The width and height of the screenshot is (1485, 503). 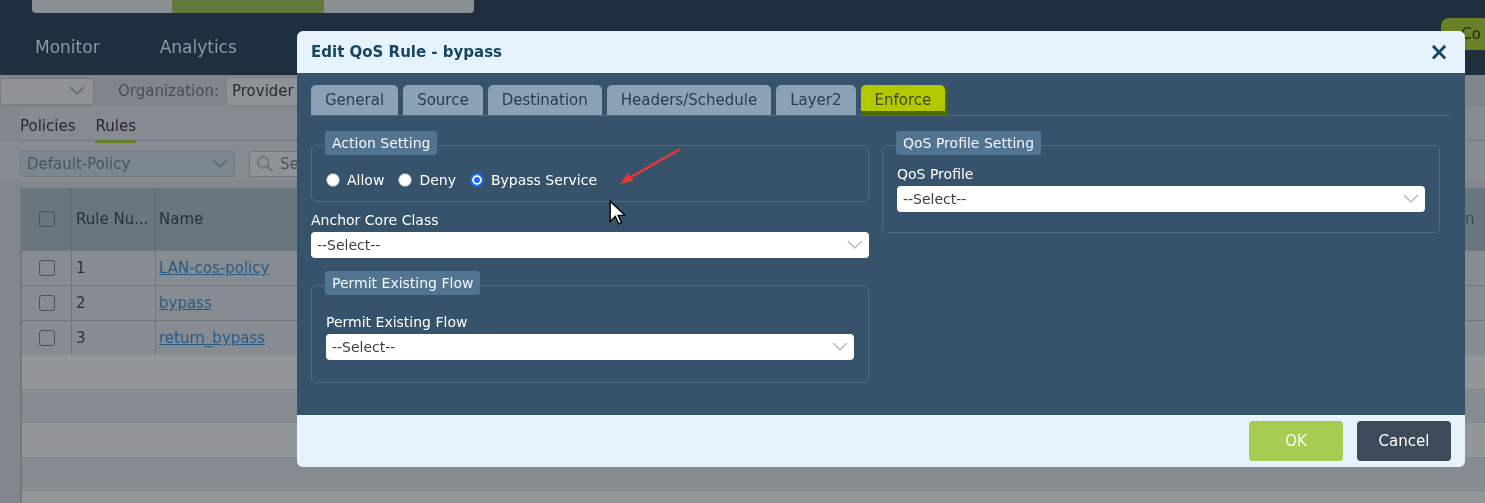 What do you see at coordinates (590, 347) in the screenshot?
I see `permit-existing-flow-select: --Select--` at bounding box center [590, 347].